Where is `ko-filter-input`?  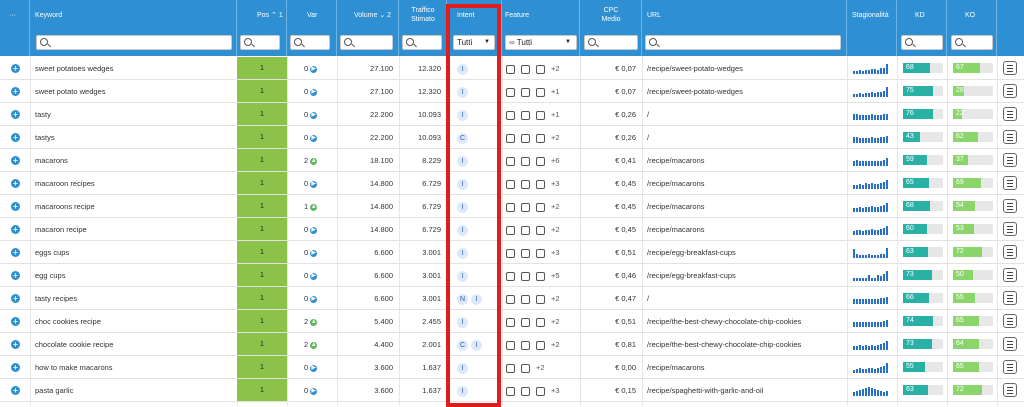 ko-filter-input is located at coordinates (972, 42).